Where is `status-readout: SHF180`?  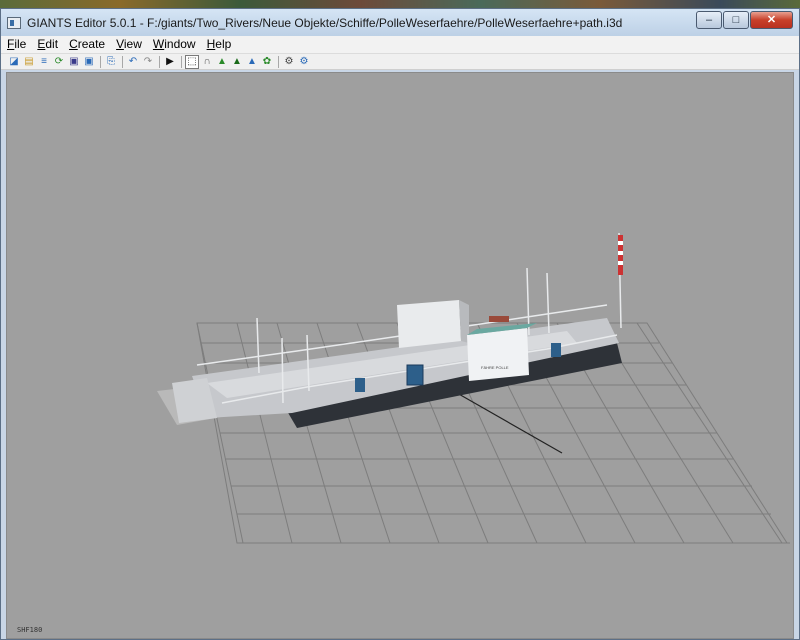
status-readout: SHF180 is located at coordinates (30, 630).